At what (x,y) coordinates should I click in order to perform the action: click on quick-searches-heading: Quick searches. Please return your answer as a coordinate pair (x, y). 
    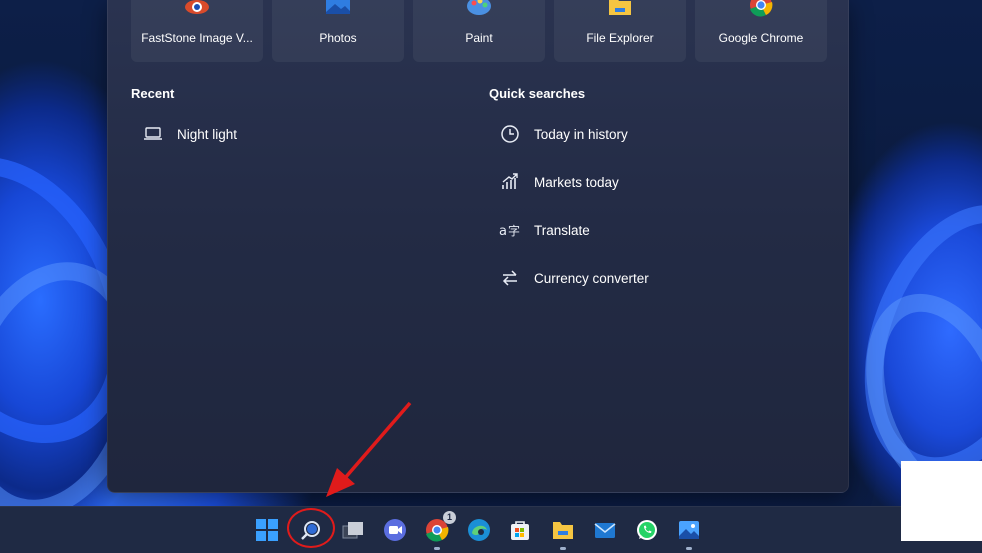
    Looking at the image, I should click on (537, 93).